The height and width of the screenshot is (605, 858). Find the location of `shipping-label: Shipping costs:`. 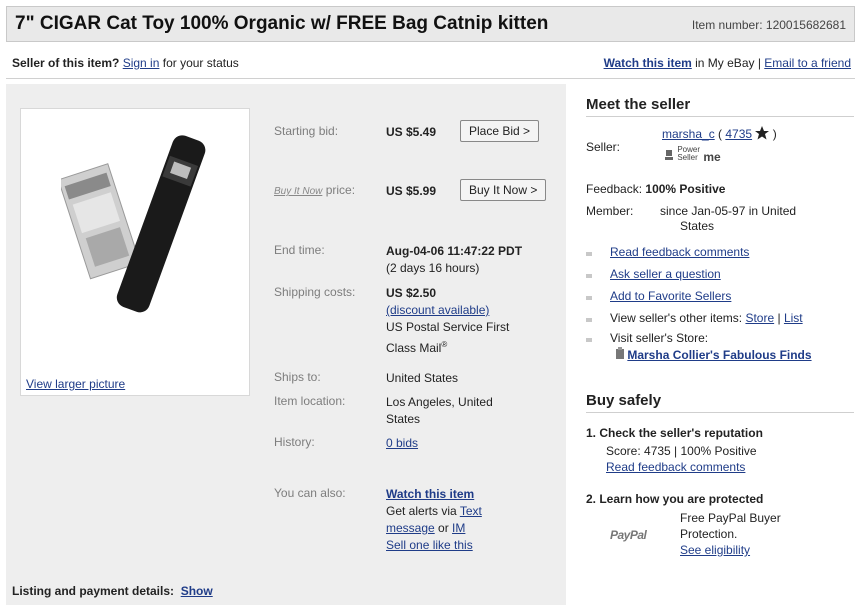

shipping-label: Shipping costs: is located at coordinates (315, 292).